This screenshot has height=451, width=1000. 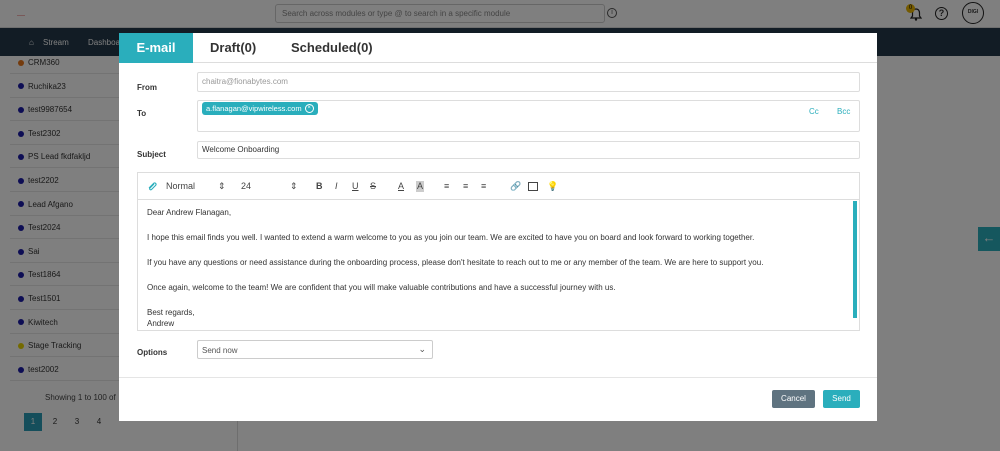 What do you see at coordinates (294, 186) in the screenshot?
I see `size-select-arrows-icon: ⇕` at bounding box center [294, 186].